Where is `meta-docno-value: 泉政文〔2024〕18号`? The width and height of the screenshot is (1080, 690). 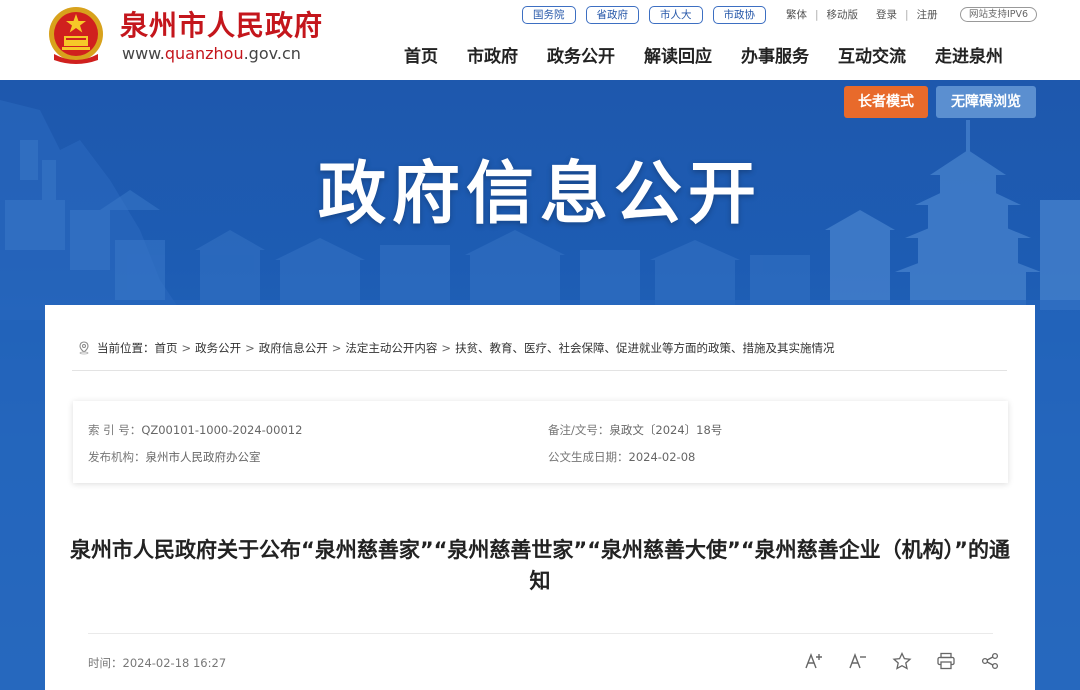
meta-docno-value: 泉政文〔2024〕18号 is located at coordinates (666, 430).